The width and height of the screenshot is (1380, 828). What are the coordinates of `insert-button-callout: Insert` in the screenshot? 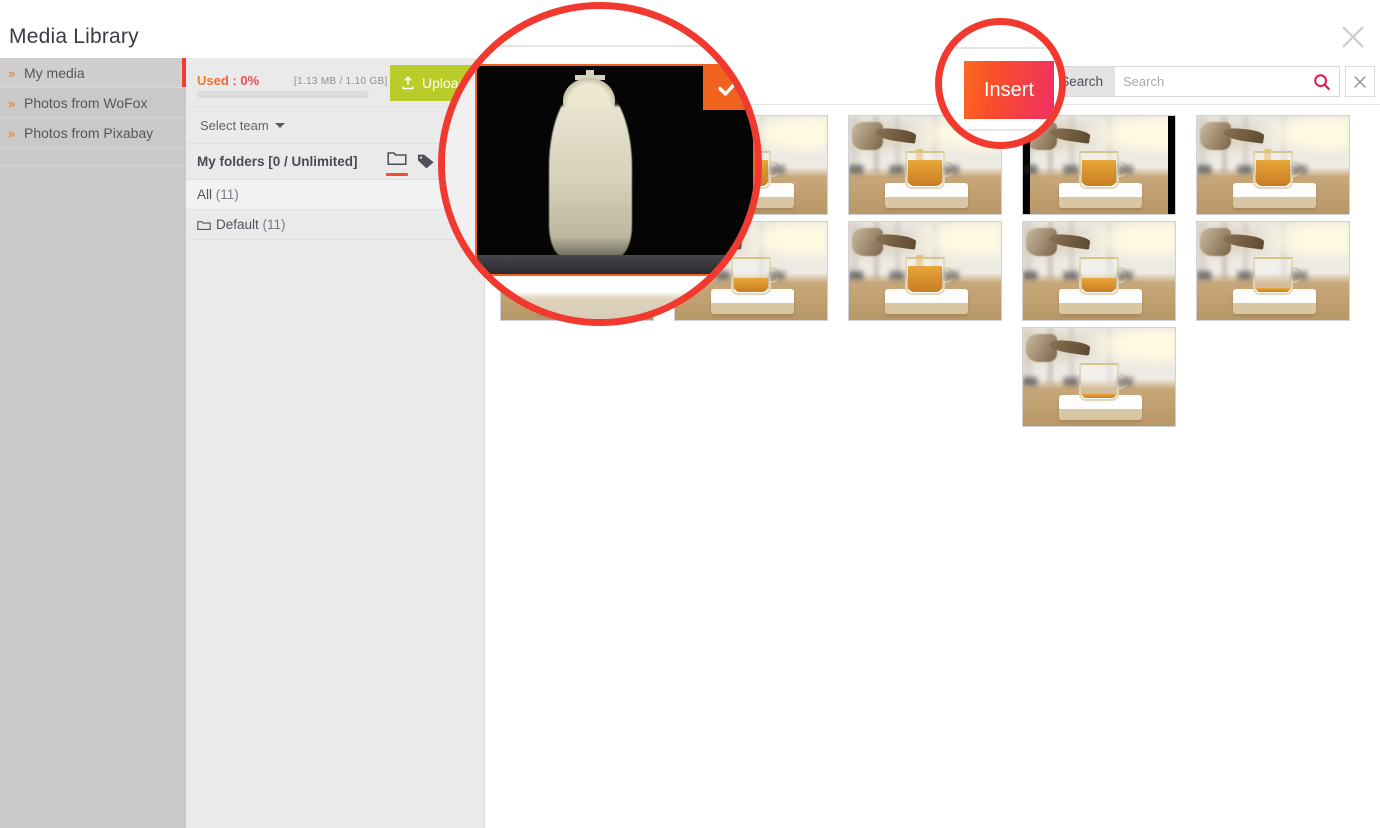 It's located at (1000, 83).